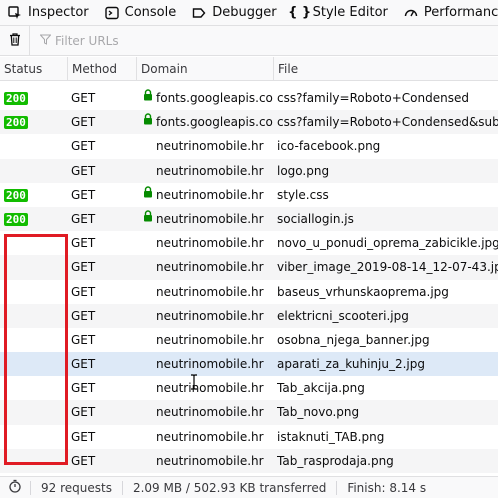 Image resolution: width=498 pixels, height=498 pixels. What do you see at coordinates (303, 194) in the screenshot?
I see `file-cell: style.css` at bounding box center [303, 194].